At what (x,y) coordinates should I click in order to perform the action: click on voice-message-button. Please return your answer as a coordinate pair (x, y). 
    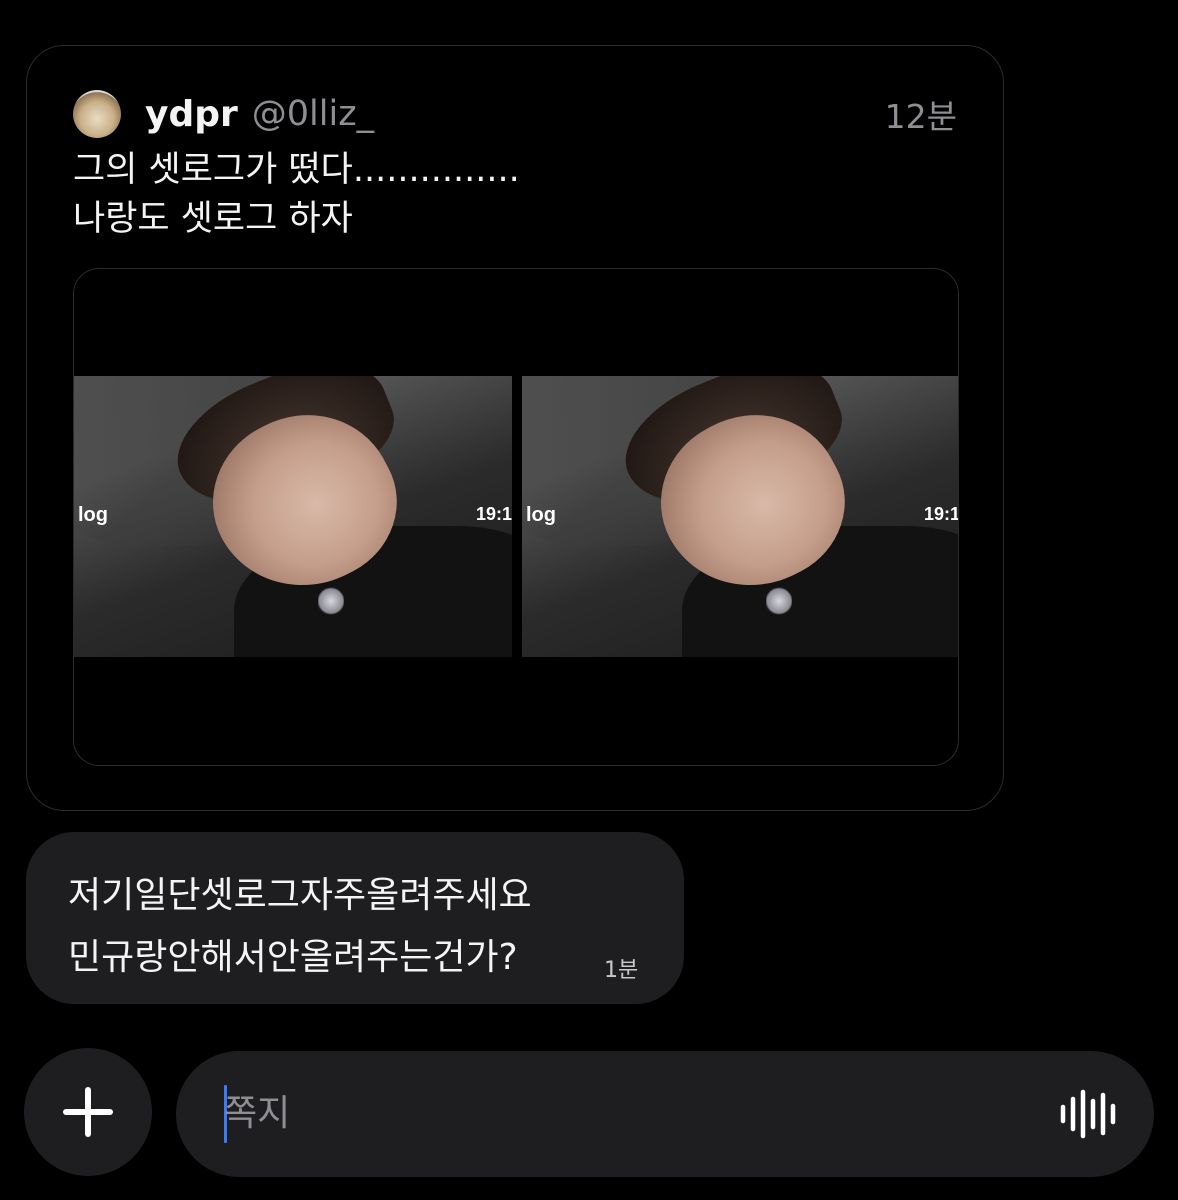
    Looking at the image, I should click on (1088, 1114).